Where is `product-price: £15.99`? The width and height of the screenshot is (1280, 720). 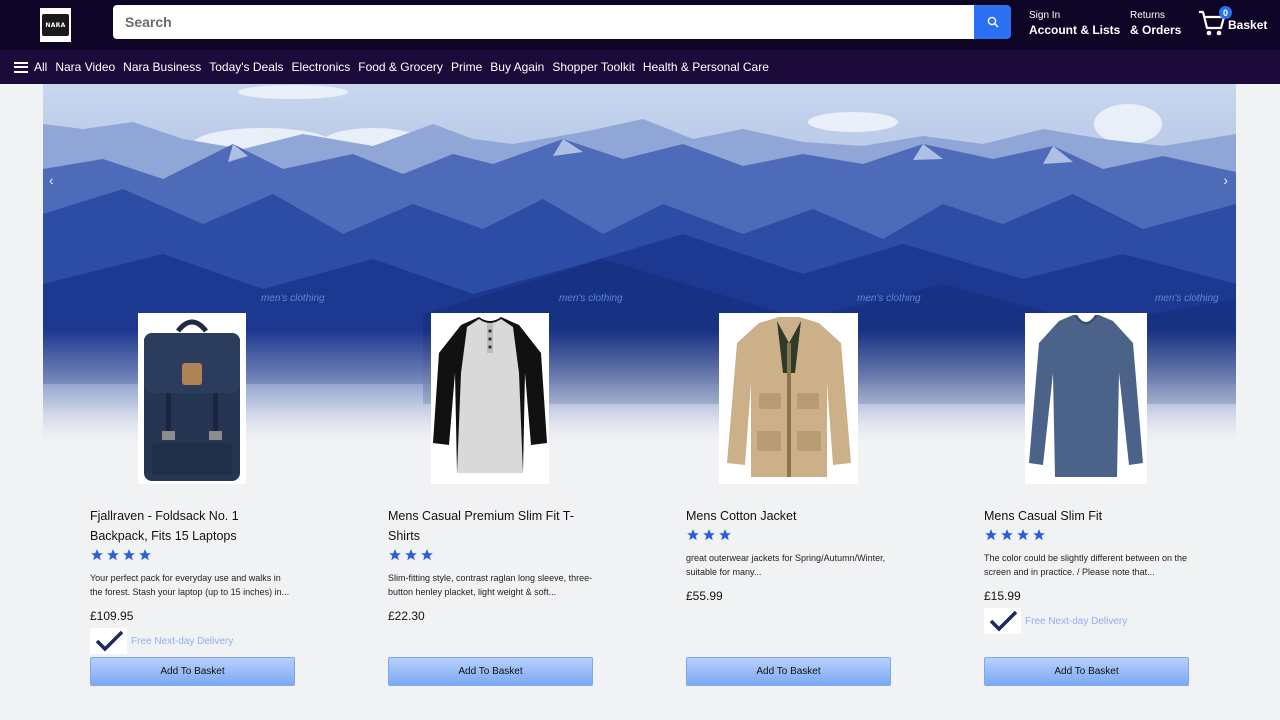
product-price: £15.99 is located at coordinates (1002, 596).